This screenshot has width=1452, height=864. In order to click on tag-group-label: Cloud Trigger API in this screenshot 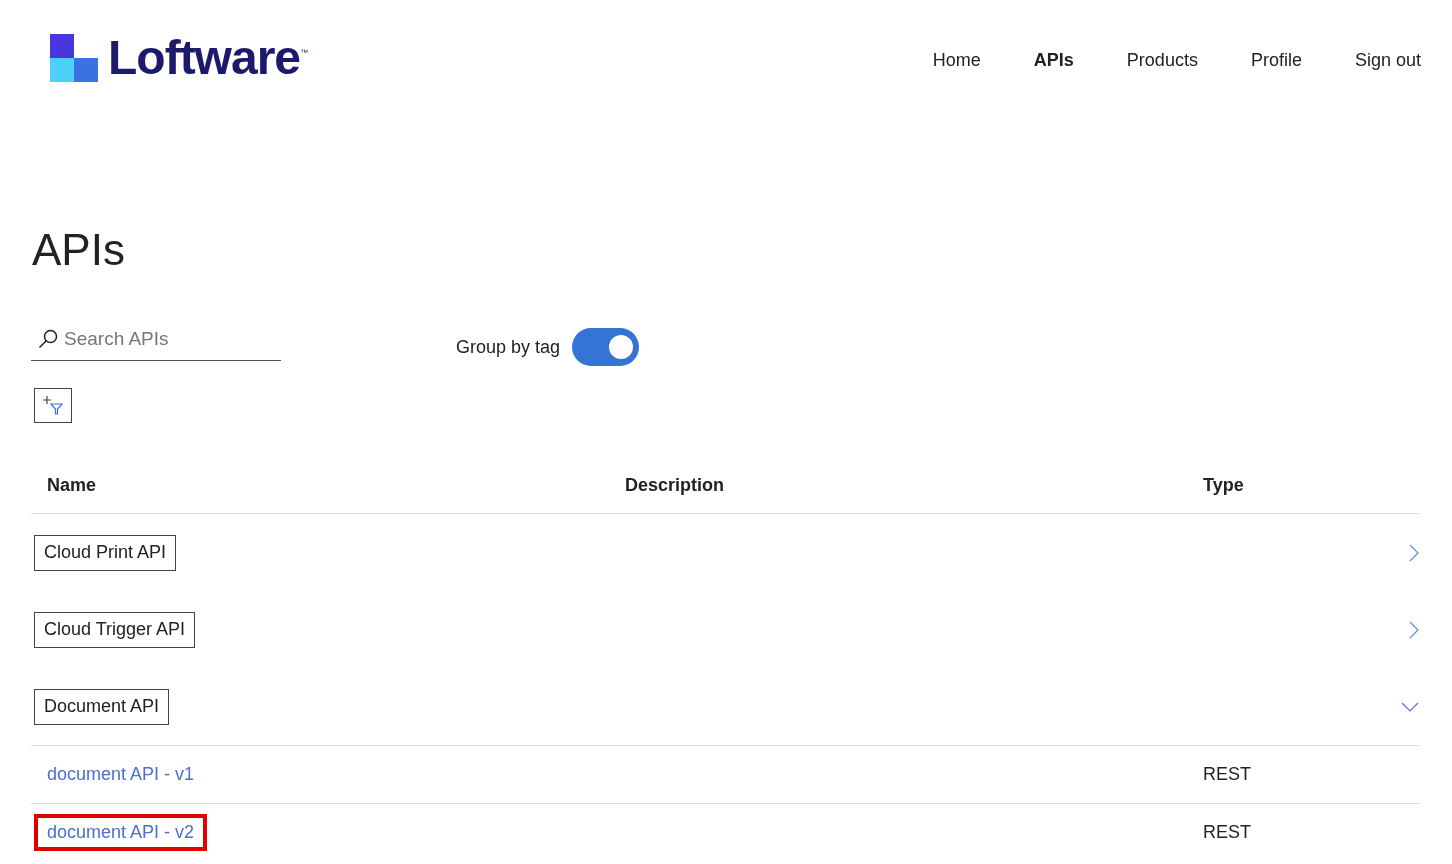, I will do `click(115, 629)`.